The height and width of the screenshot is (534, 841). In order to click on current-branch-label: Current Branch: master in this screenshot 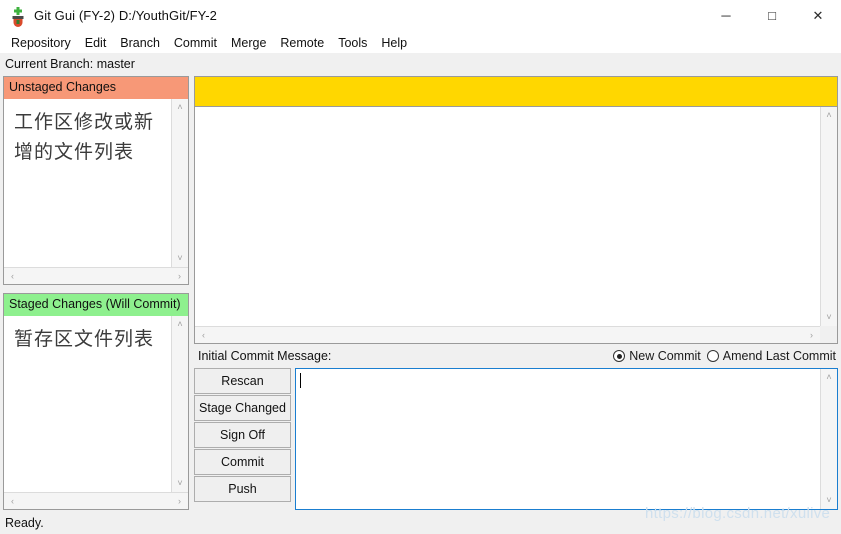, I will do `click(420, 63)`.